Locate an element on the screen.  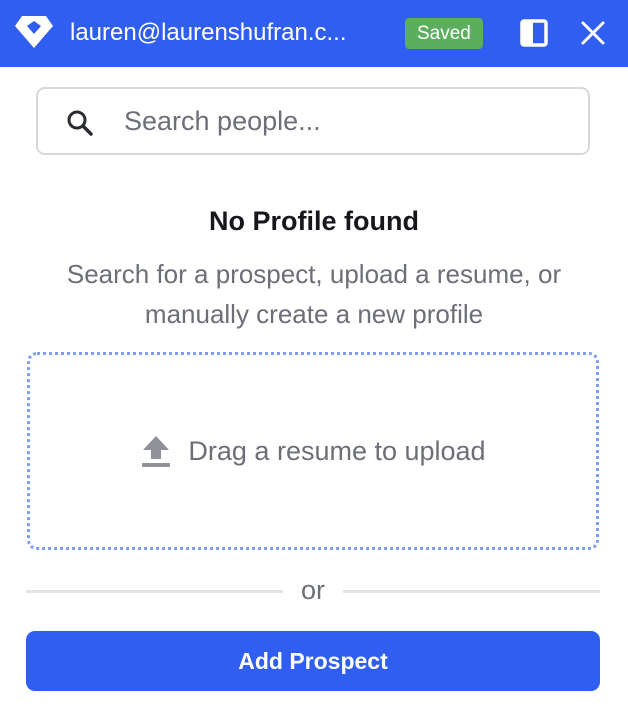
header-bar: lauren@laurenshufran.c... Saved is located at coordinates (314, 33).